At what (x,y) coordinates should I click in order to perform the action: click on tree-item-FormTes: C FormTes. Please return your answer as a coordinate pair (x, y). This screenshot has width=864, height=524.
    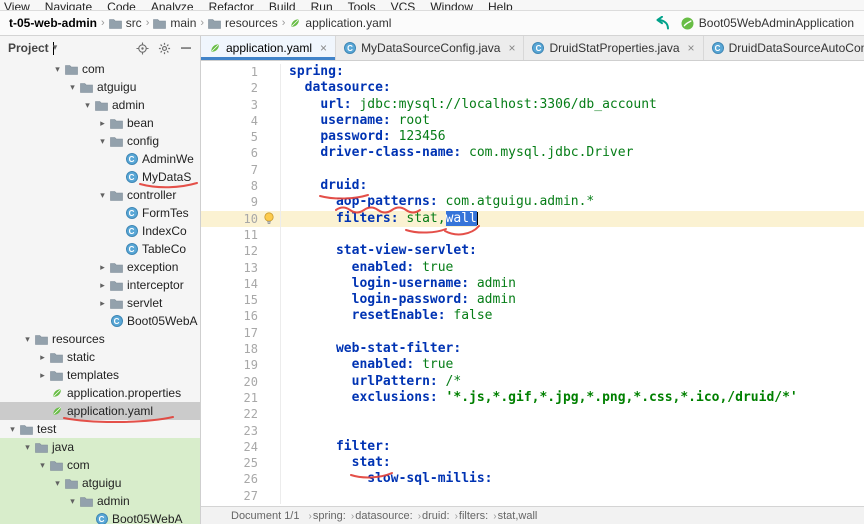
    Looking at the image, I should click on (100, 213).